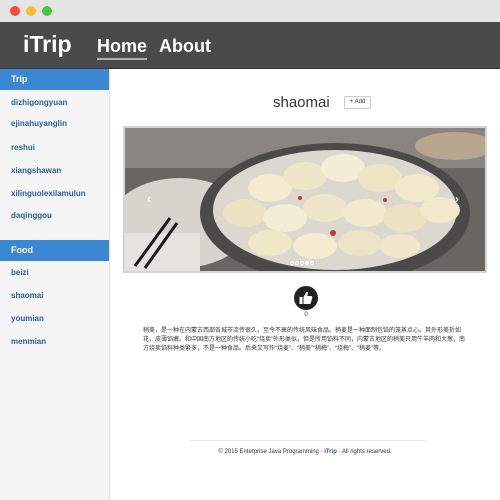 Image resolution: width=500 pixels, height=500 pixels. I want to click on sidebar-item-menmian: menmian, so click(28, 341).